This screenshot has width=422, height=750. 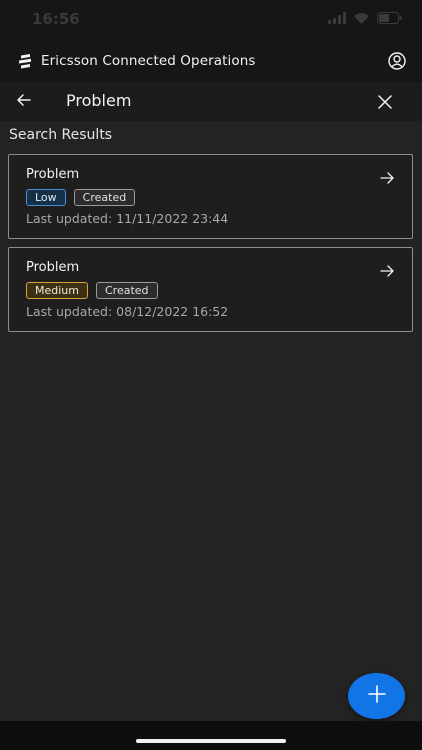 I want to click on plus-icon, so click(x=376, y=696).